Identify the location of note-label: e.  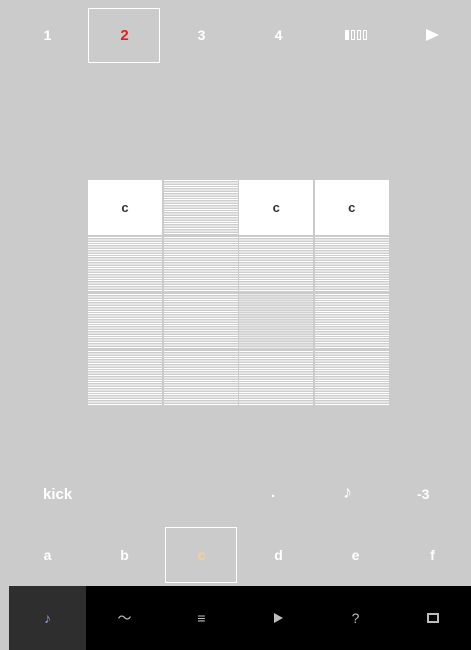
(355, 555).